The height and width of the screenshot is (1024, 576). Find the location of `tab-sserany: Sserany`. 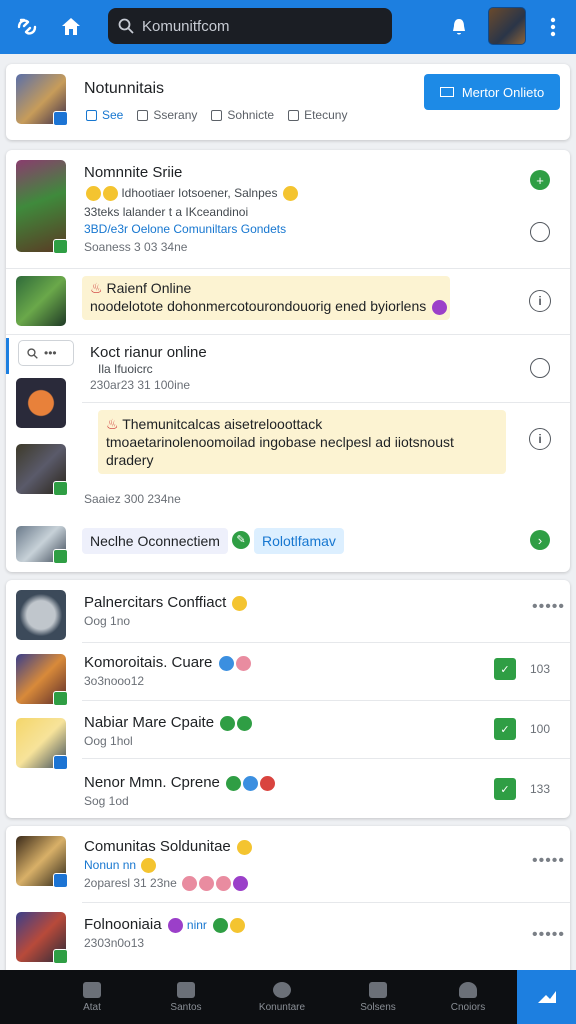

tab-sserany: Sserany is located at coordinates (167, 115).